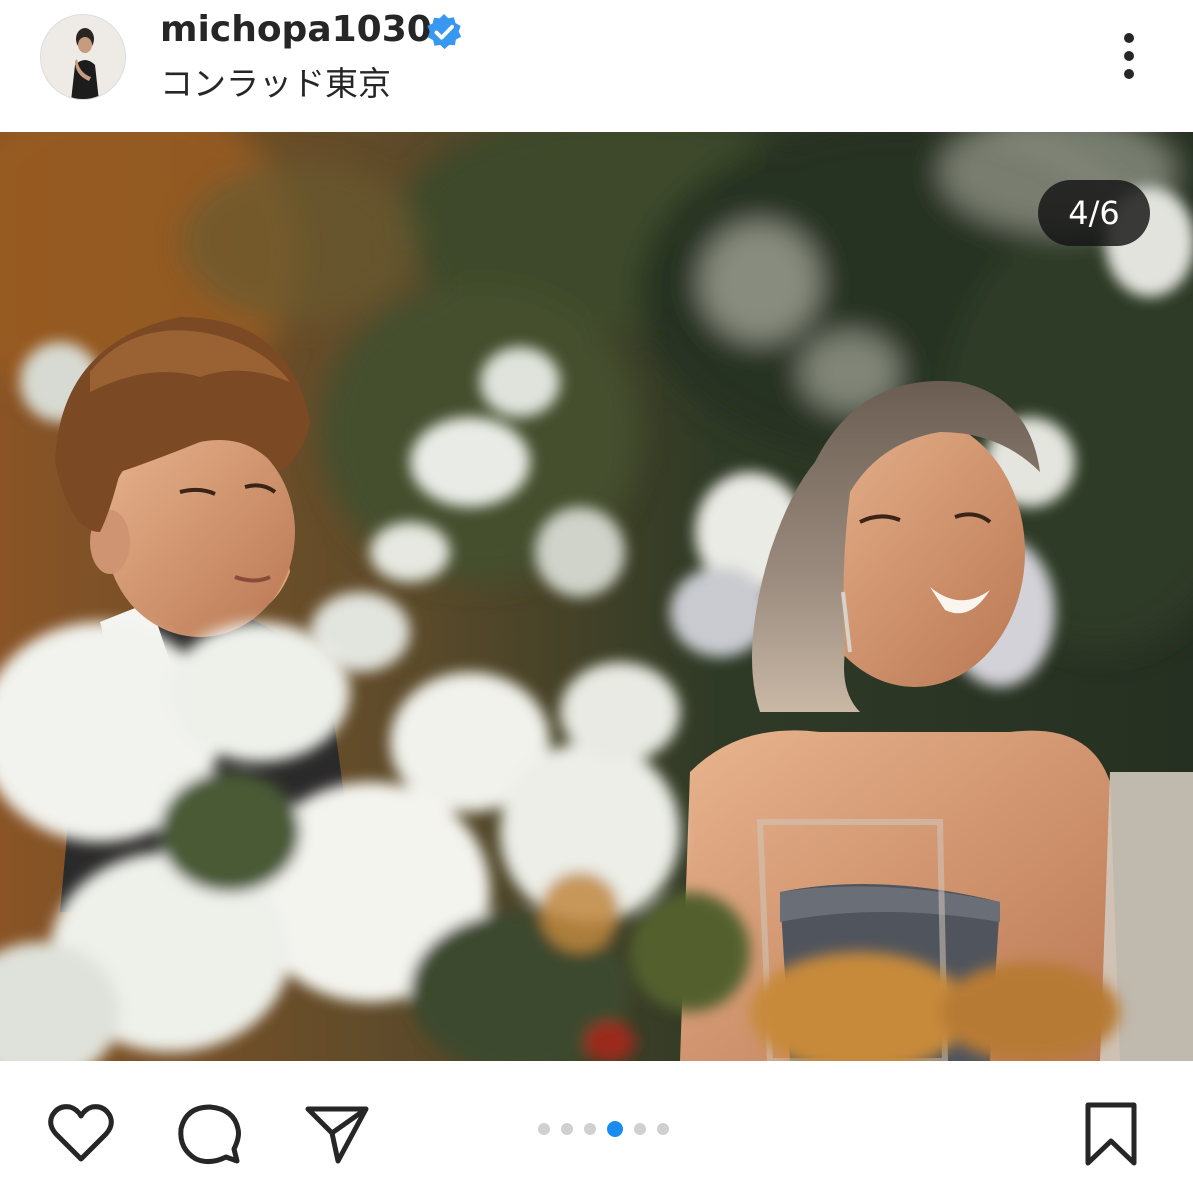 The image size is (1193, 1200). Describe the element at coordinates (444, 31) in the screenshot. I see `verified-badge-icon` at that location.